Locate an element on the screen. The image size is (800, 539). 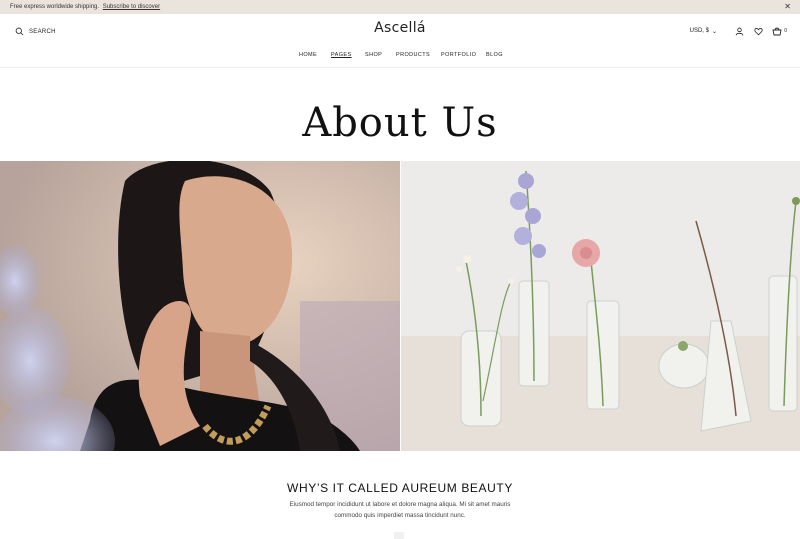
subscribe-link: Subscribe to discover is located at coordinates (131, 7).